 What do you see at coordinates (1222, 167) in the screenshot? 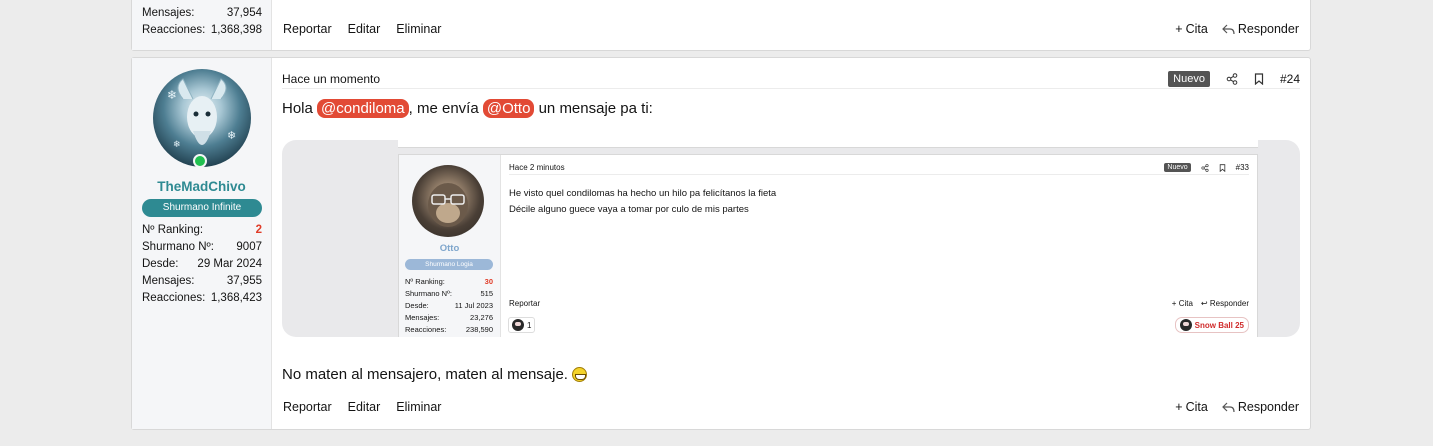
I see `embedded-bookmark-icon` at bounding box center [1222, 167].